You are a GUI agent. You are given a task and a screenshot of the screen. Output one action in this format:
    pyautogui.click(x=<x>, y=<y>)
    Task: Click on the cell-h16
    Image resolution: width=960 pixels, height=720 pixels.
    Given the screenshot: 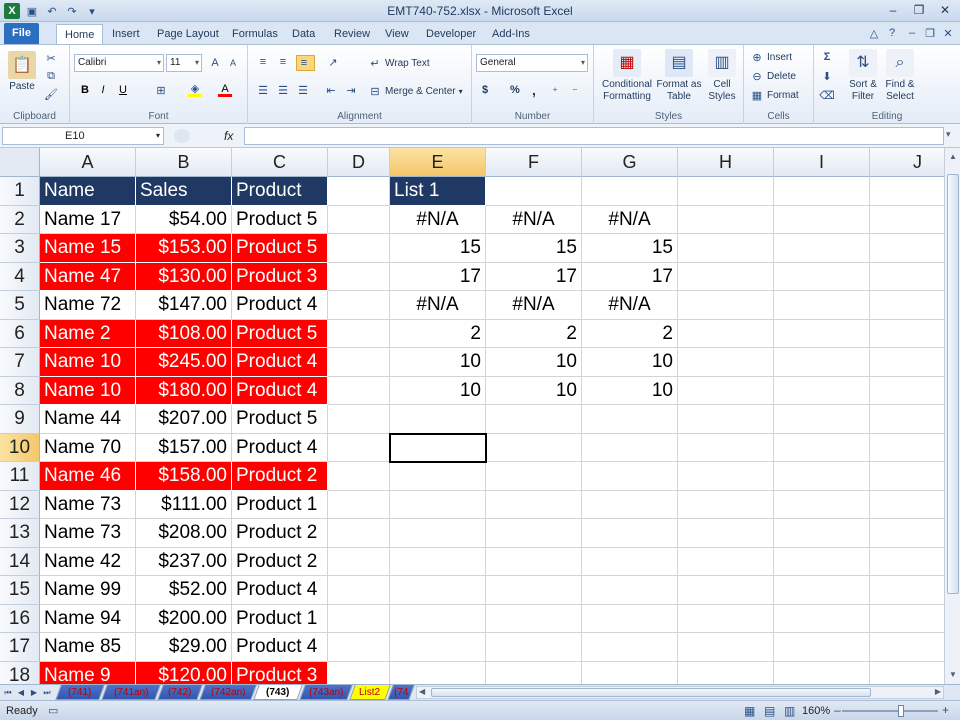 What is the action you would take?
    pyautogui.click(x=726, y=618)
    